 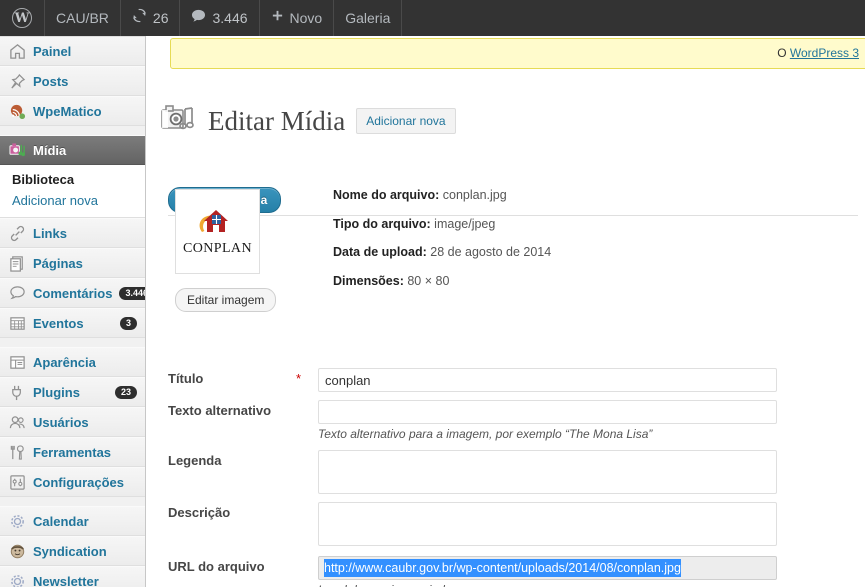 I want to click on submenu-item-biblioteca: Biblioteca, so click(x=78, y=179).